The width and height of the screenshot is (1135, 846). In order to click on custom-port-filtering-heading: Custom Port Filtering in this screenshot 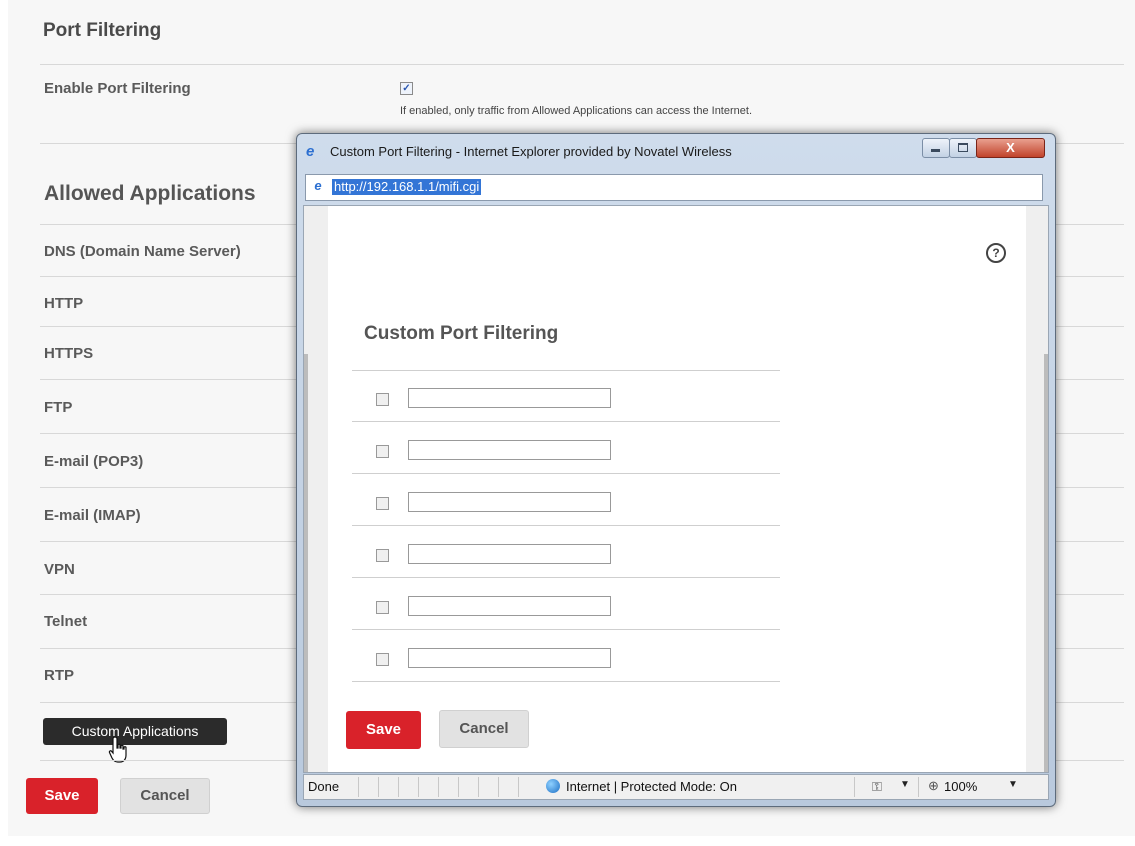, I will do `click(461, 333)`.